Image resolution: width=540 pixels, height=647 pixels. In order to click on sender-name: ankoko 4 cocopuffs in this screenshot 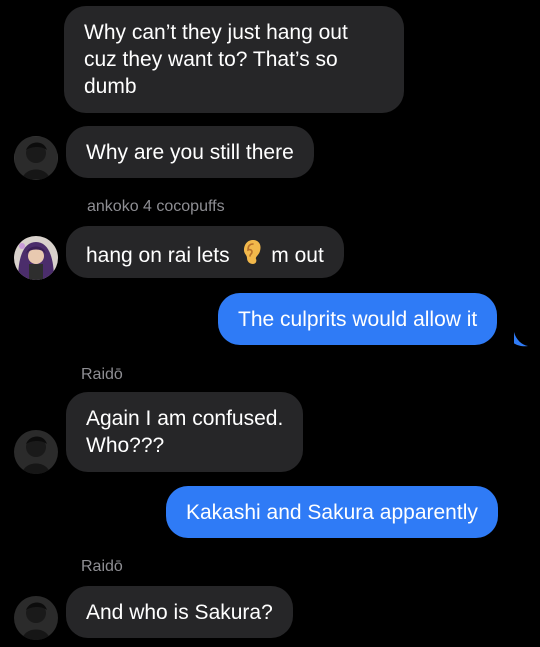, I will do `click(156, 206)`.